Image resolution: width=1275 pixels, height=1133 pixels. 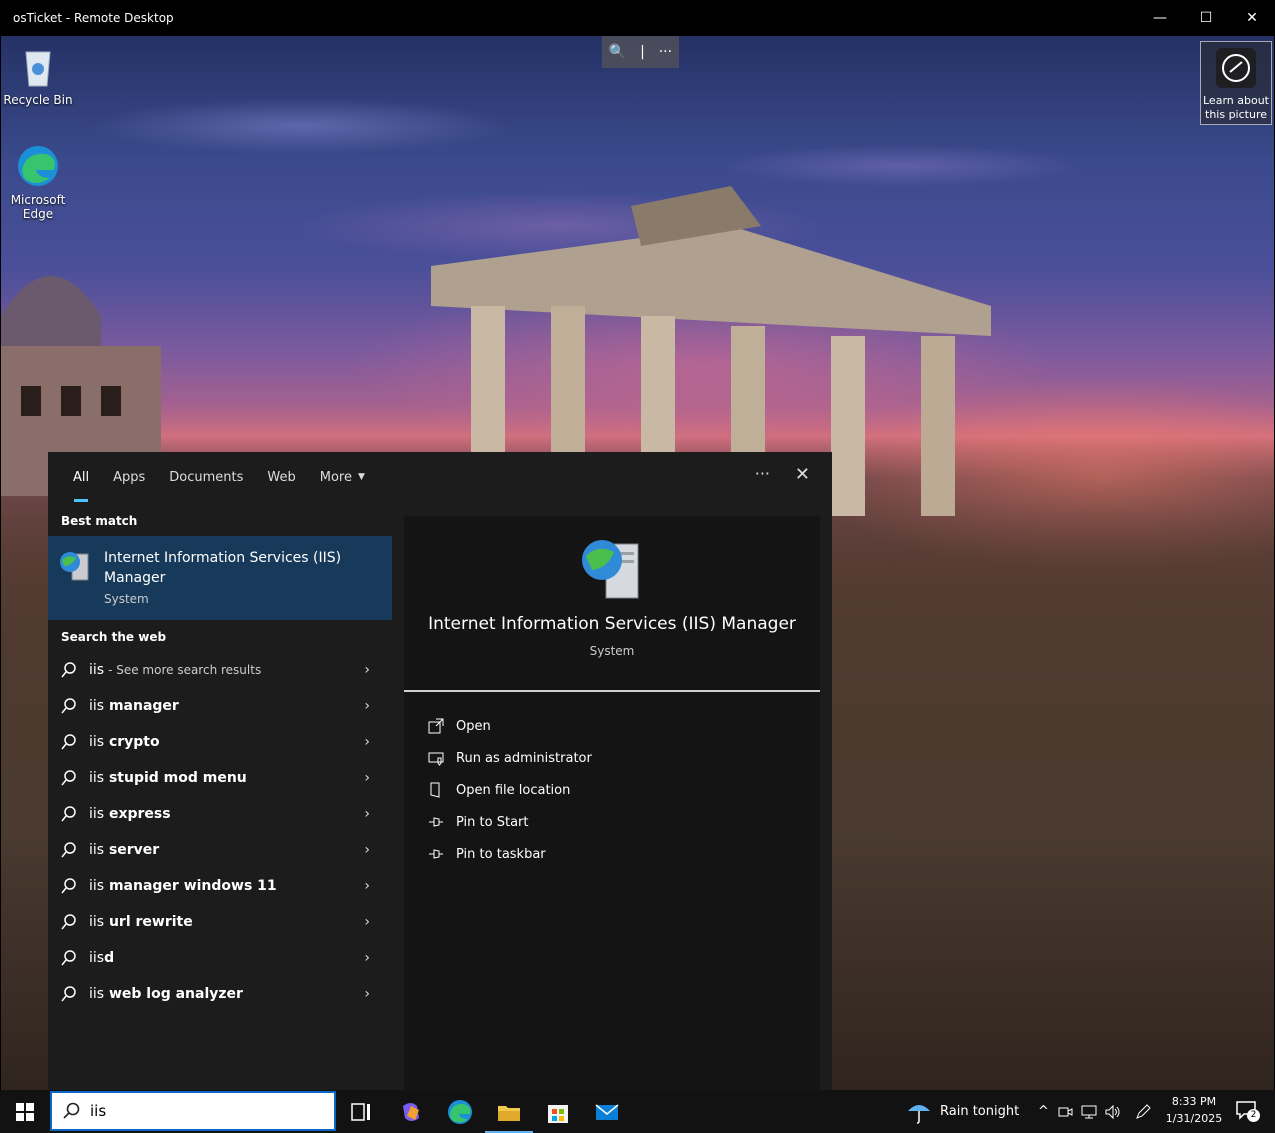 What do you see at coordinates (342, 477) in the screenshot?
I see `tab-more: More ▼` at bounding box center [342, 477].